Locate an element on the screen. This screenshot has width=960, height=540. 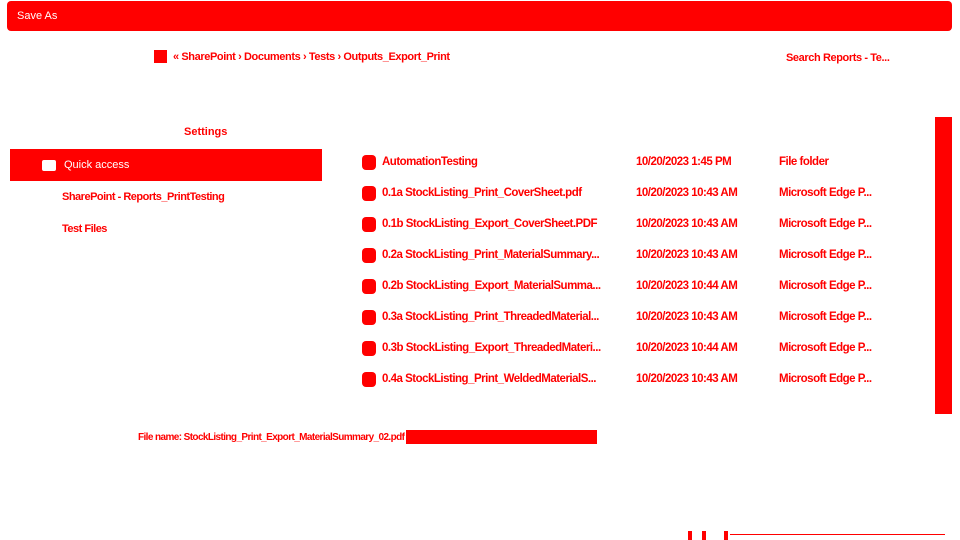
file-name: AutomationTesting is located at coordinates (430, 162).